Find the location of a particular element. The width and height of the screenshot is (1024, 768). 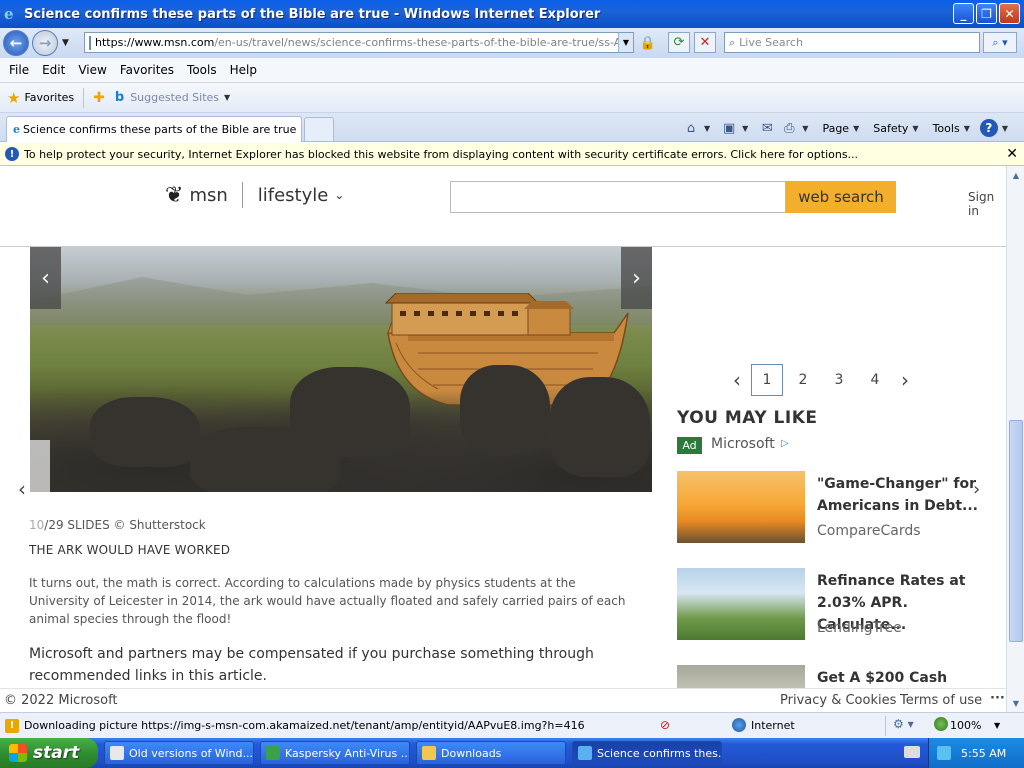

pager-page-2: 2 is located at coordinates (803, 380).